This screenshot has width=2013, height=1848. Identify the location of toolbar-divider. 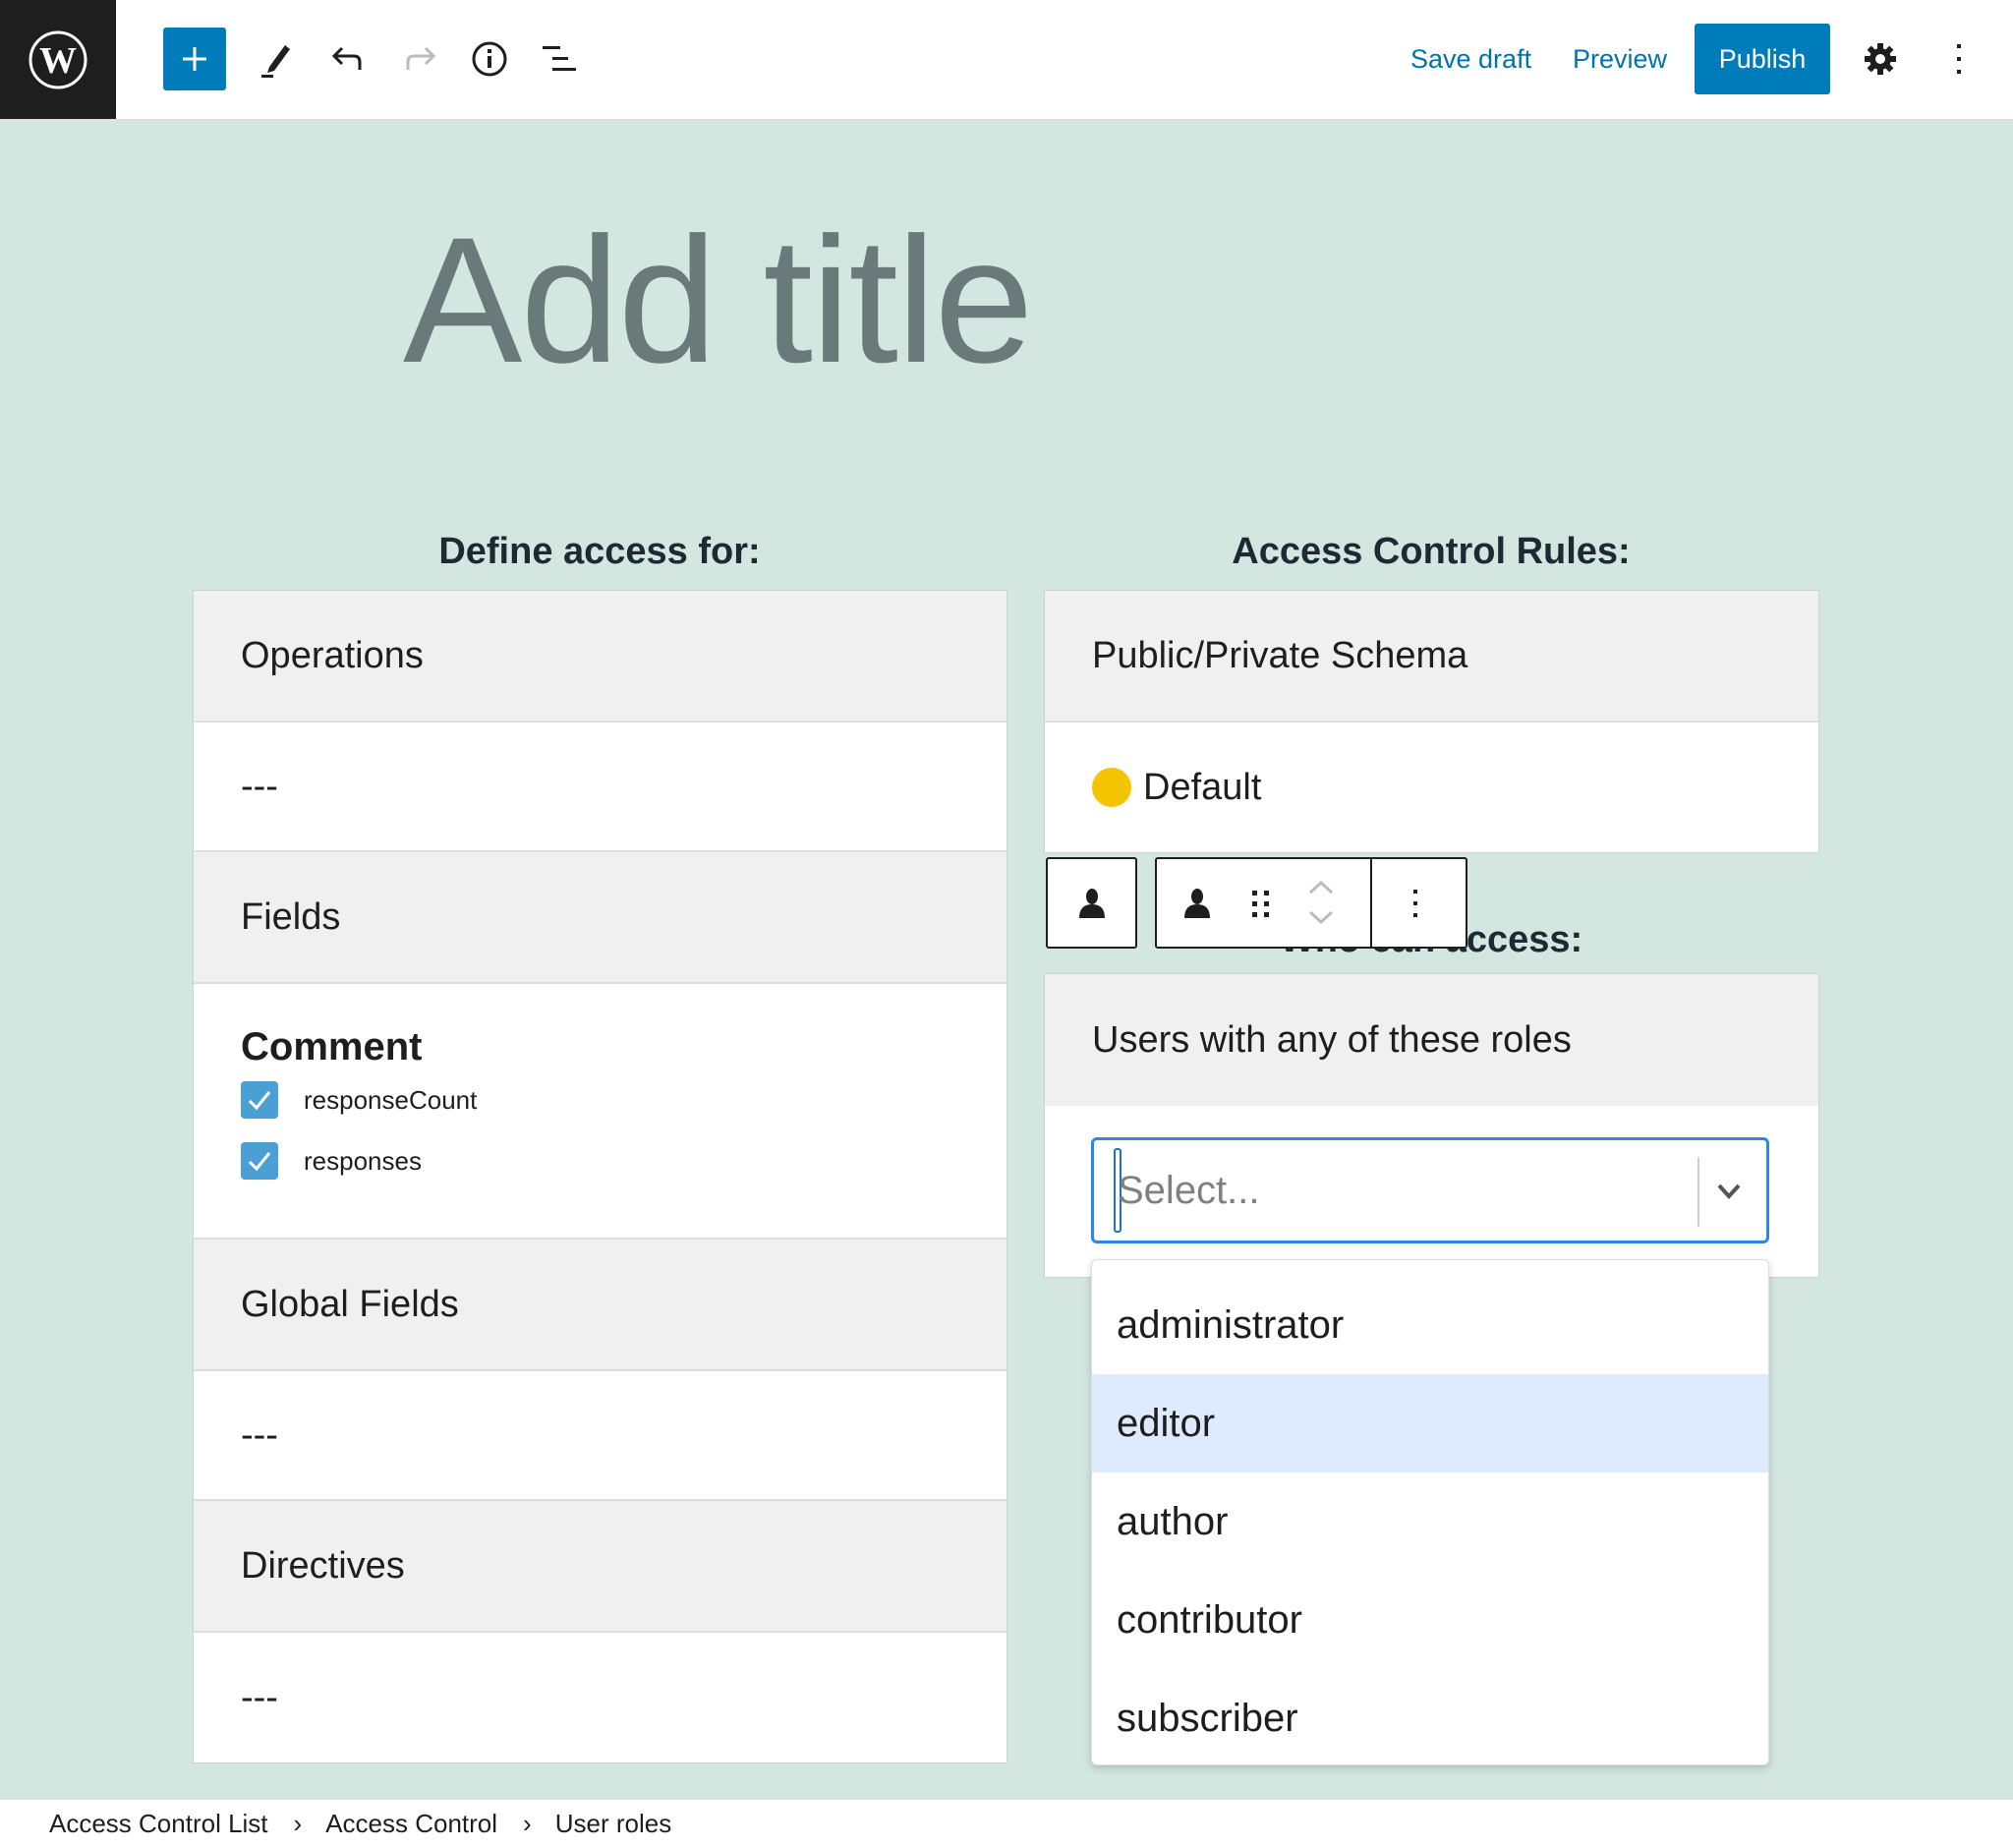
(1371, 903).